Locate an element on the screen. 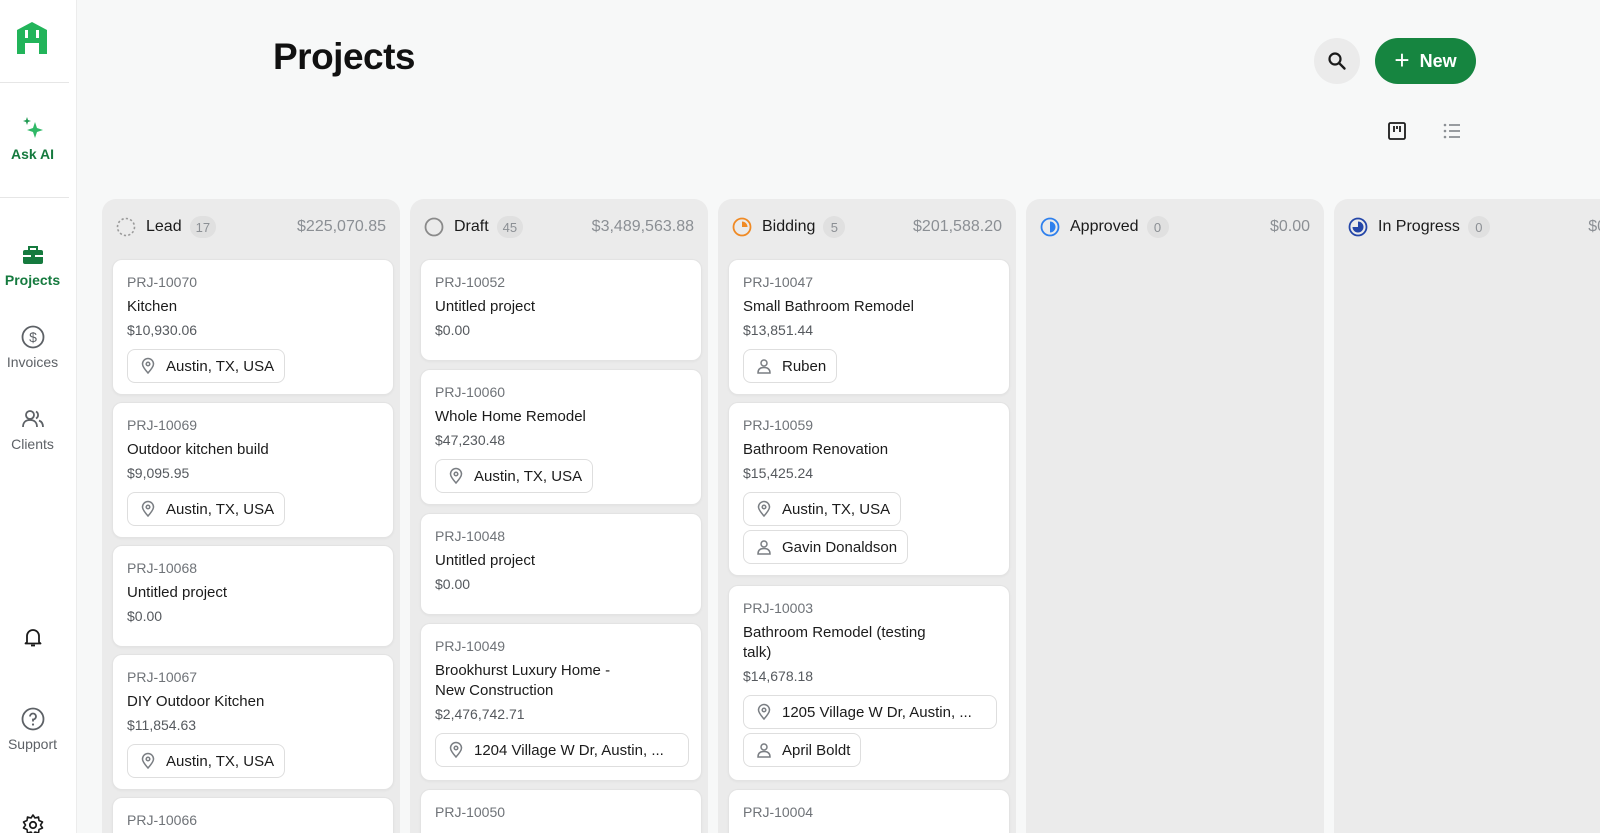 Image resolution: width=1600 pixels, height=833 pixels. column-header: Lead 17 $225,070.85 is located at coordinates (251, 227).